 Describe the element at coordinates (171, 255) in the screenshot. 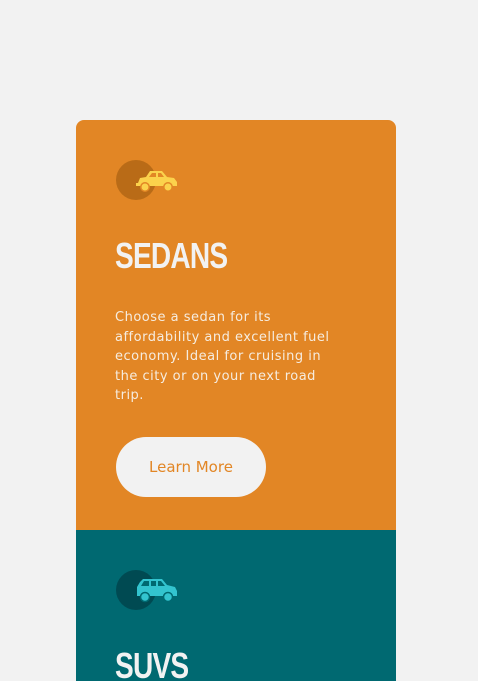

I see `card-title: SEDANS` at that location.